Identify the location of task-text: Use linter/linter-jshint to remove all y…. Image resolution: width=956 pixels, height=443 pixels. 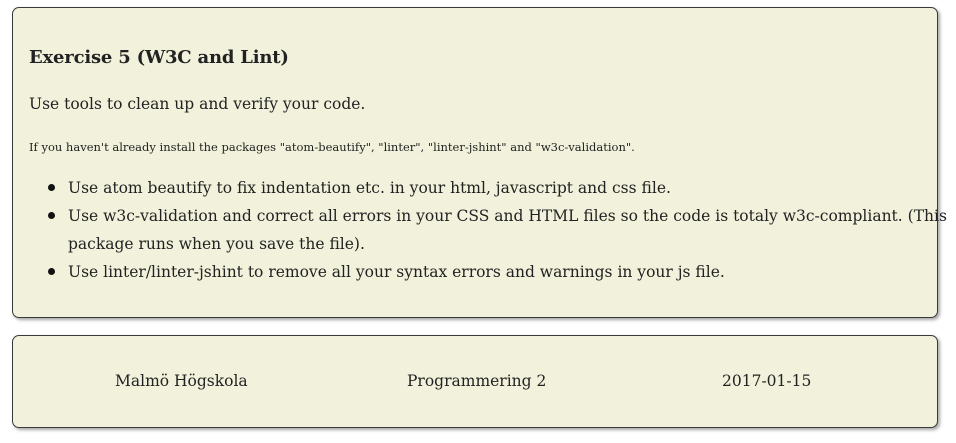
(396, 272).